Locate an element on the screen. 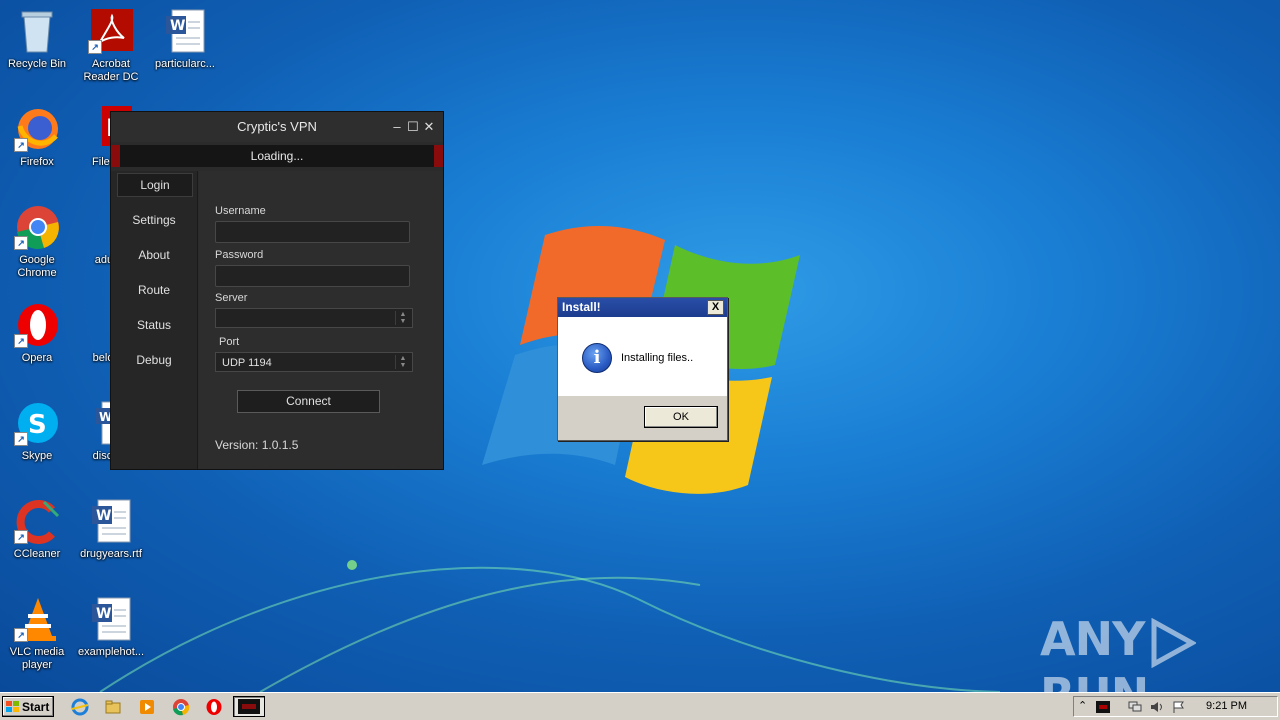  desktop-icon-recycle-bin: Recycle Bin is located at coordinates (37, 39).